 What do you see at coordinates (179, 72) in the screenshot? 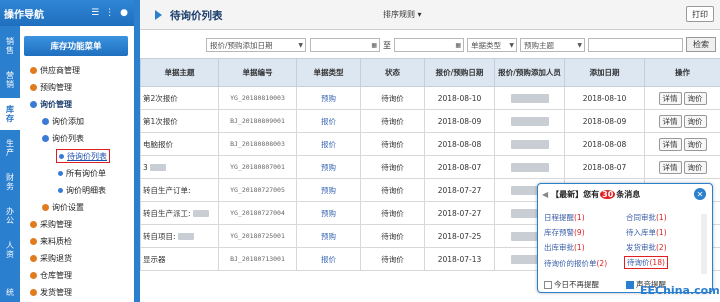
I see `col-subject: 单据主题` at bounding box center [179, 72].